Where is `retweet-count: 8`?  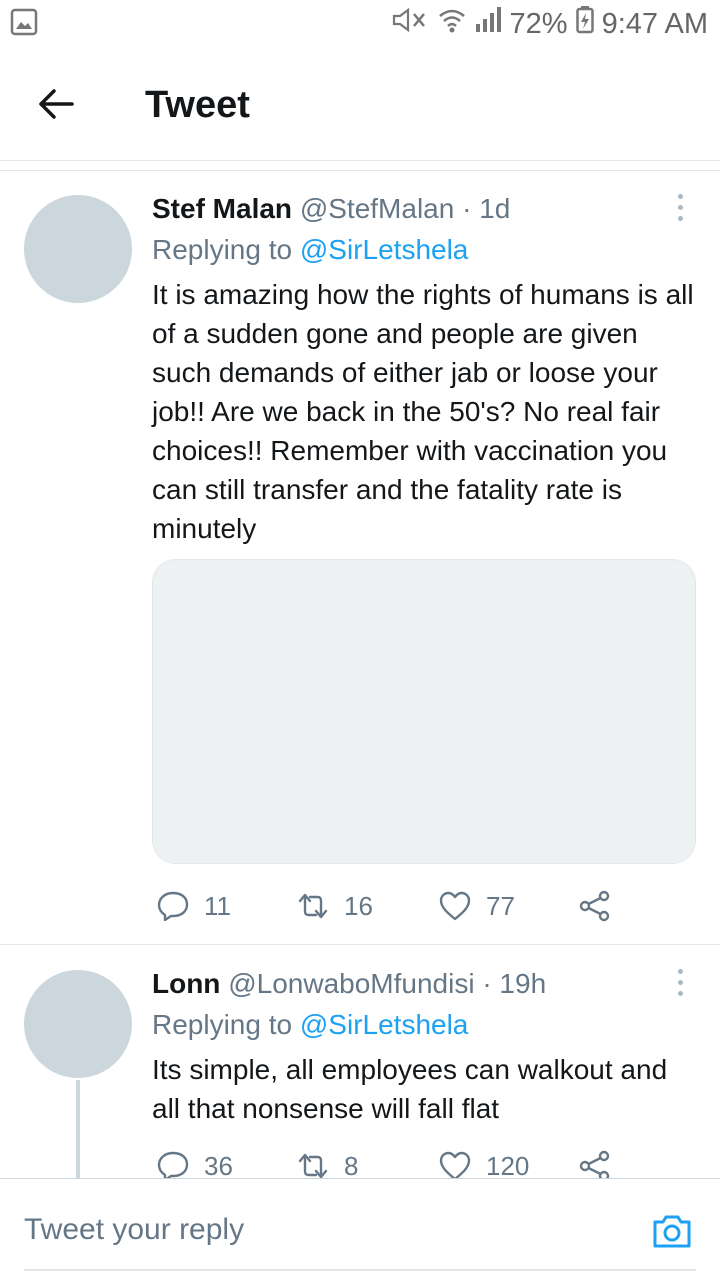 retweet-count: 8 is located at coordinates (351, 1164).